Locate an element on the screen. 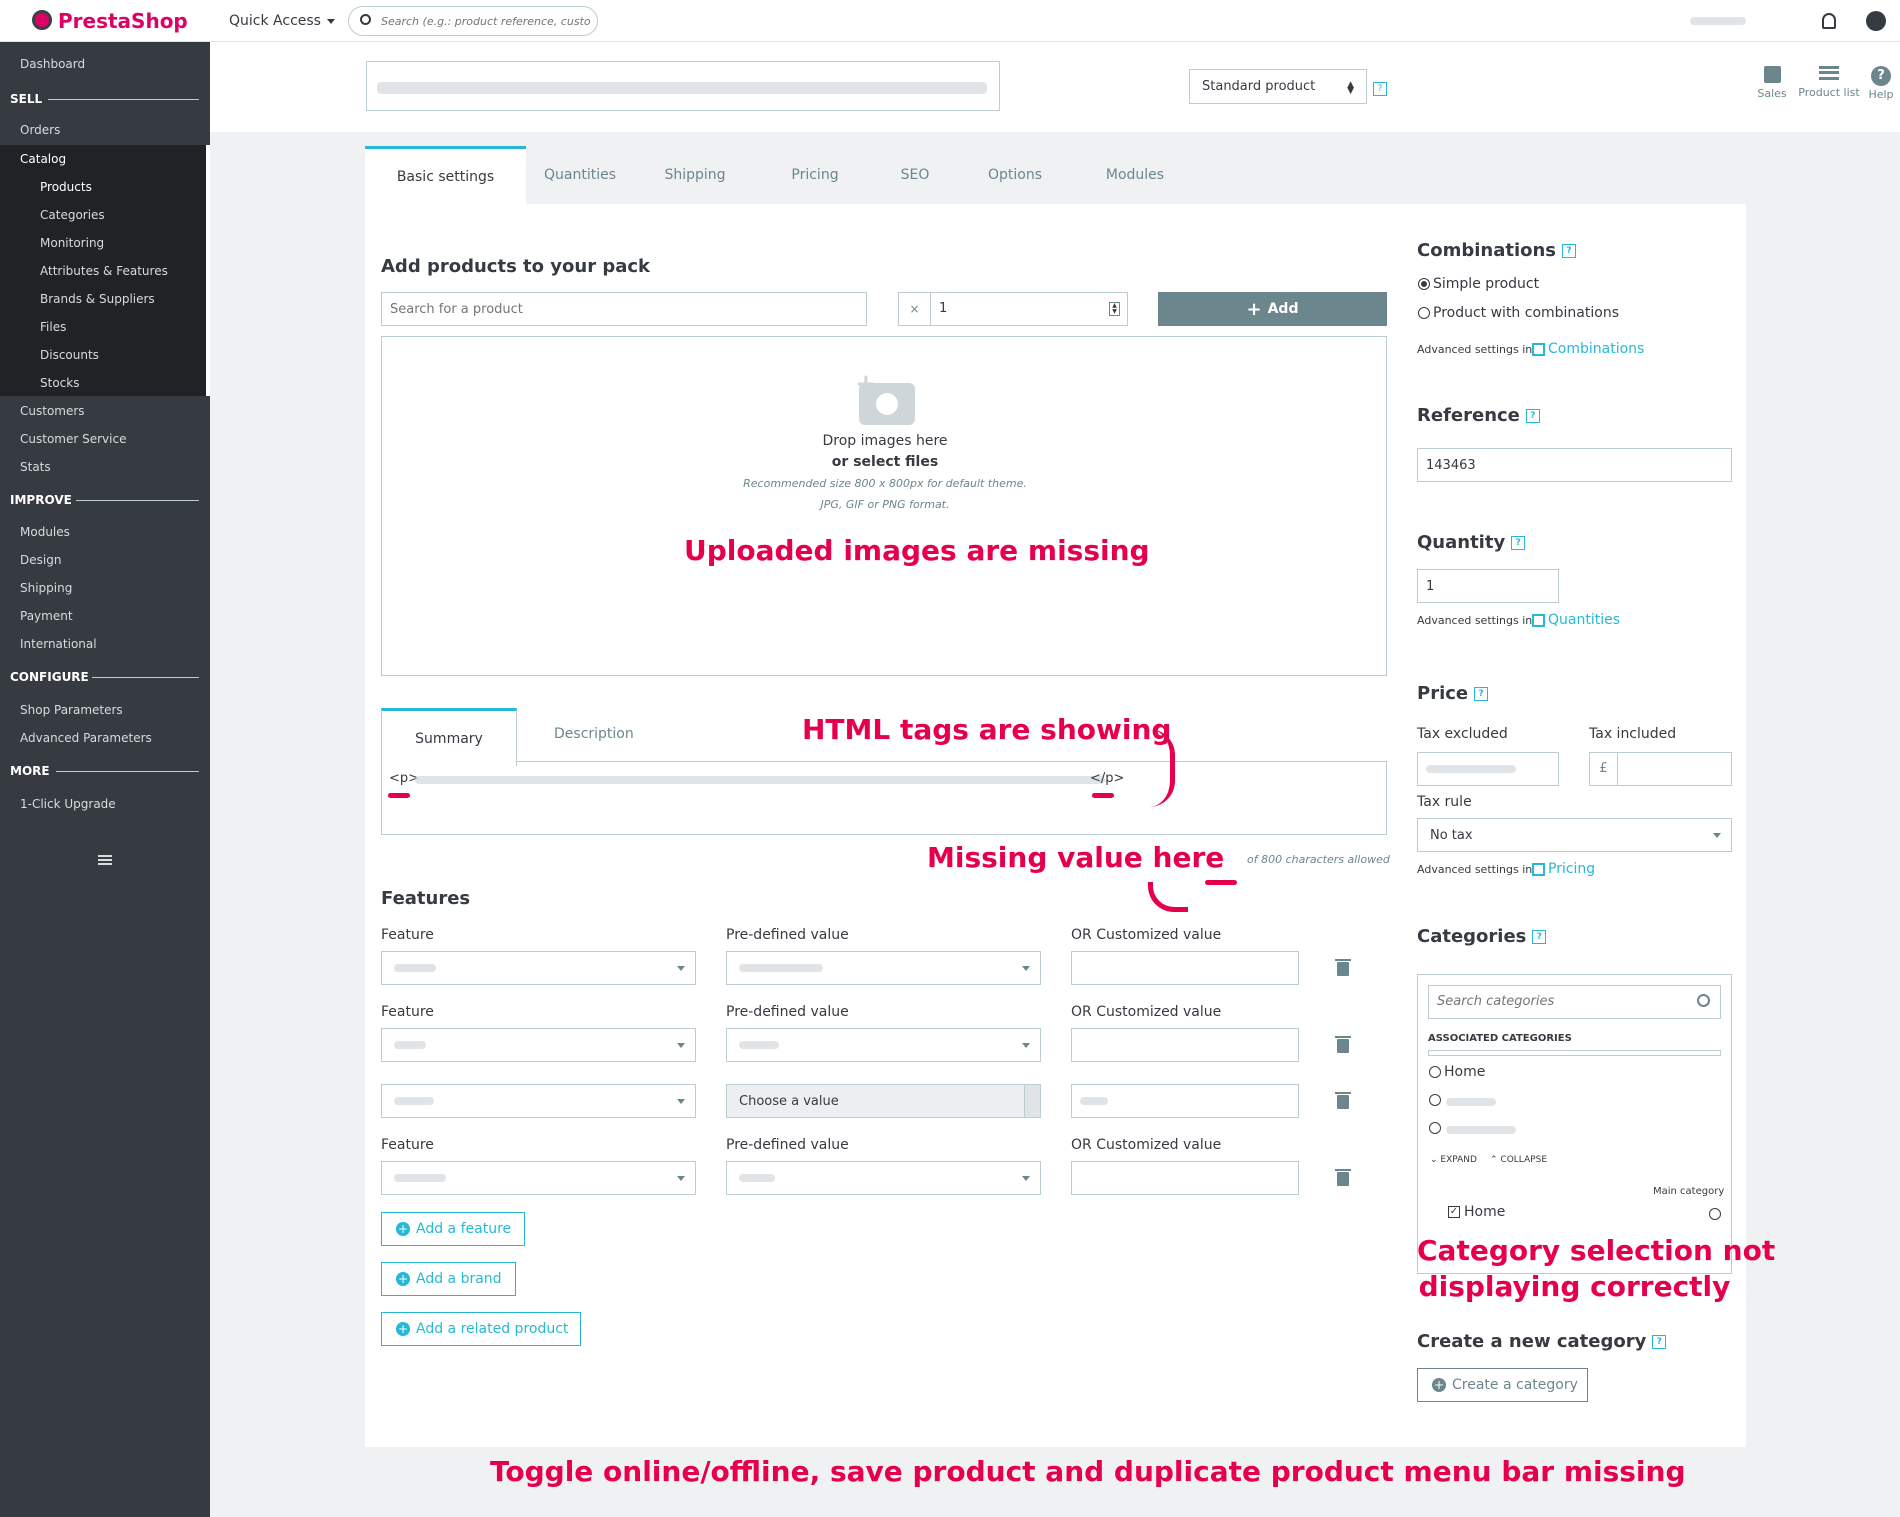  category-search is located at coordinates (1574, 1002).